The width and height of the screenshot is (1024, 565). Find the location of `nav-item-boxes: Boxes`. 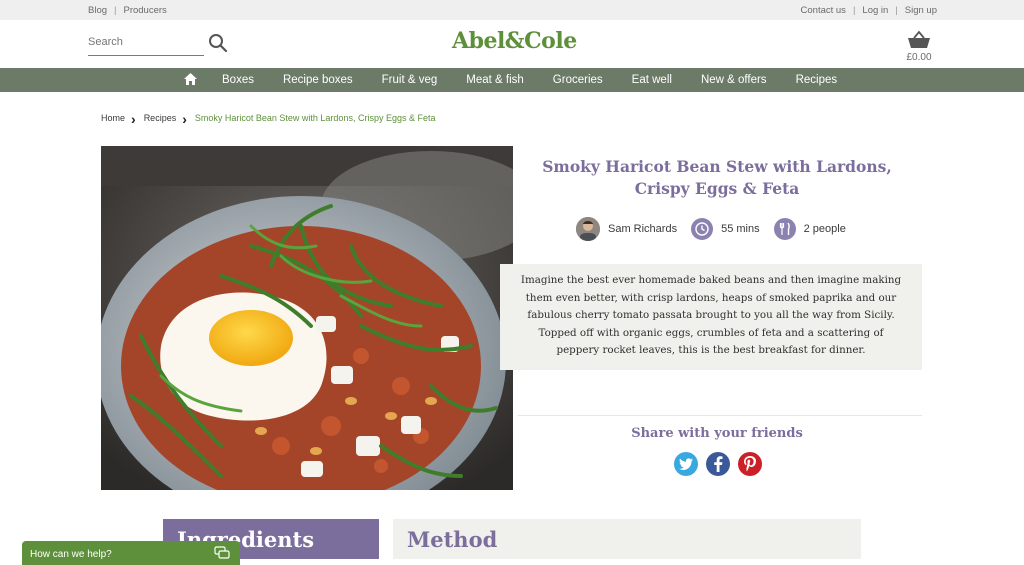

nav-item-boxes: Boxes is located at coordinates (238, 80).